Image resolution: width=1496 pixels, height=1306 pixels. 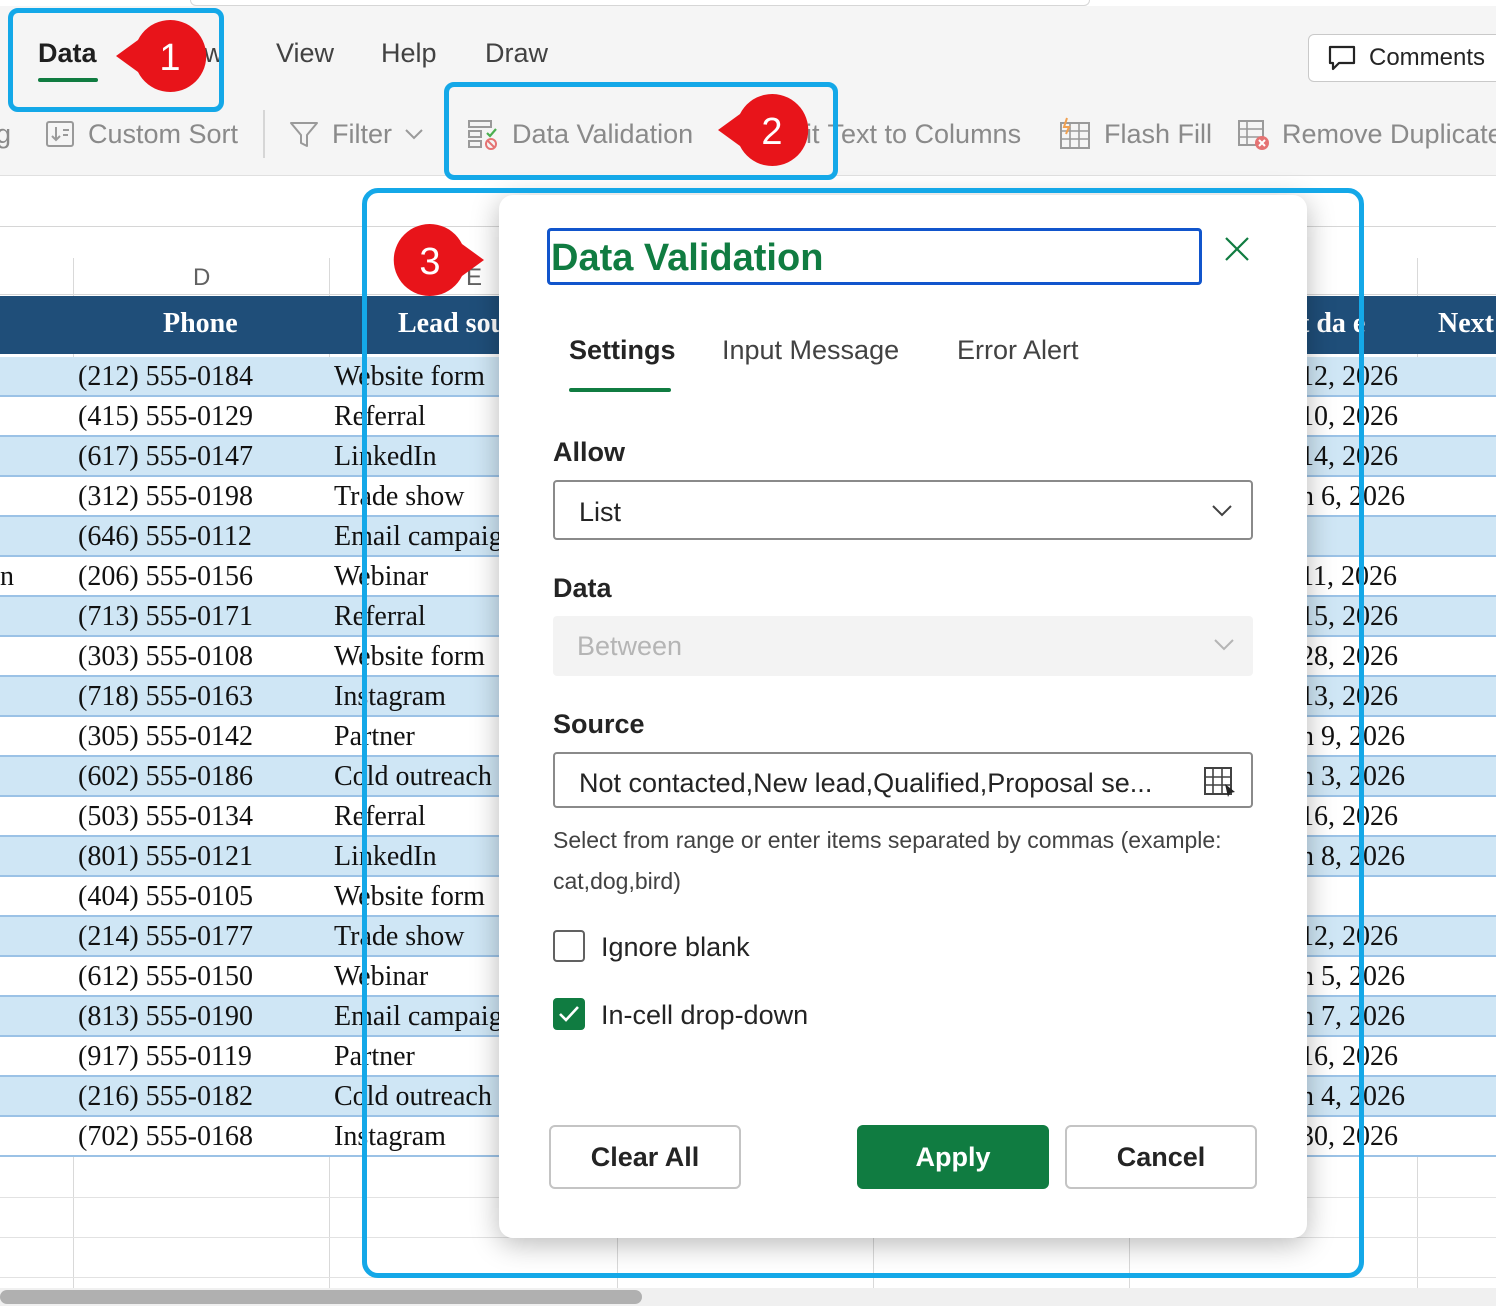 I want to click on cell-phone: (713) 555-0171, so click(x=203, y=617).